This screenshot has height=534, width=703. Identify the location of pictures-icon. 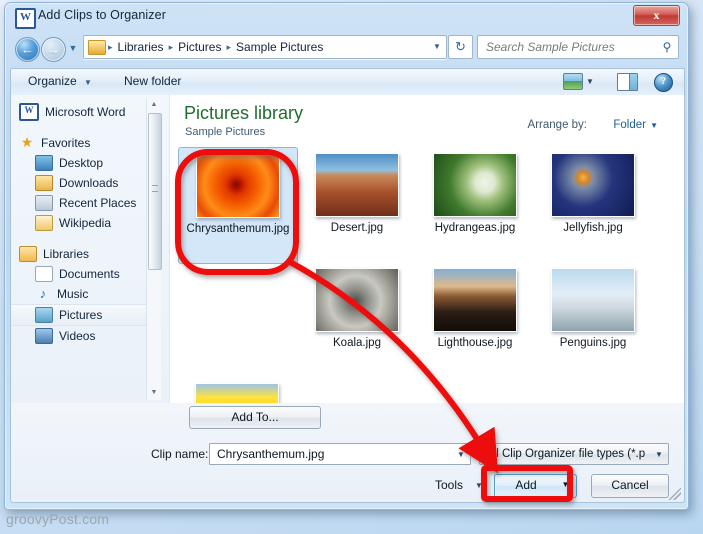
(44, 315).